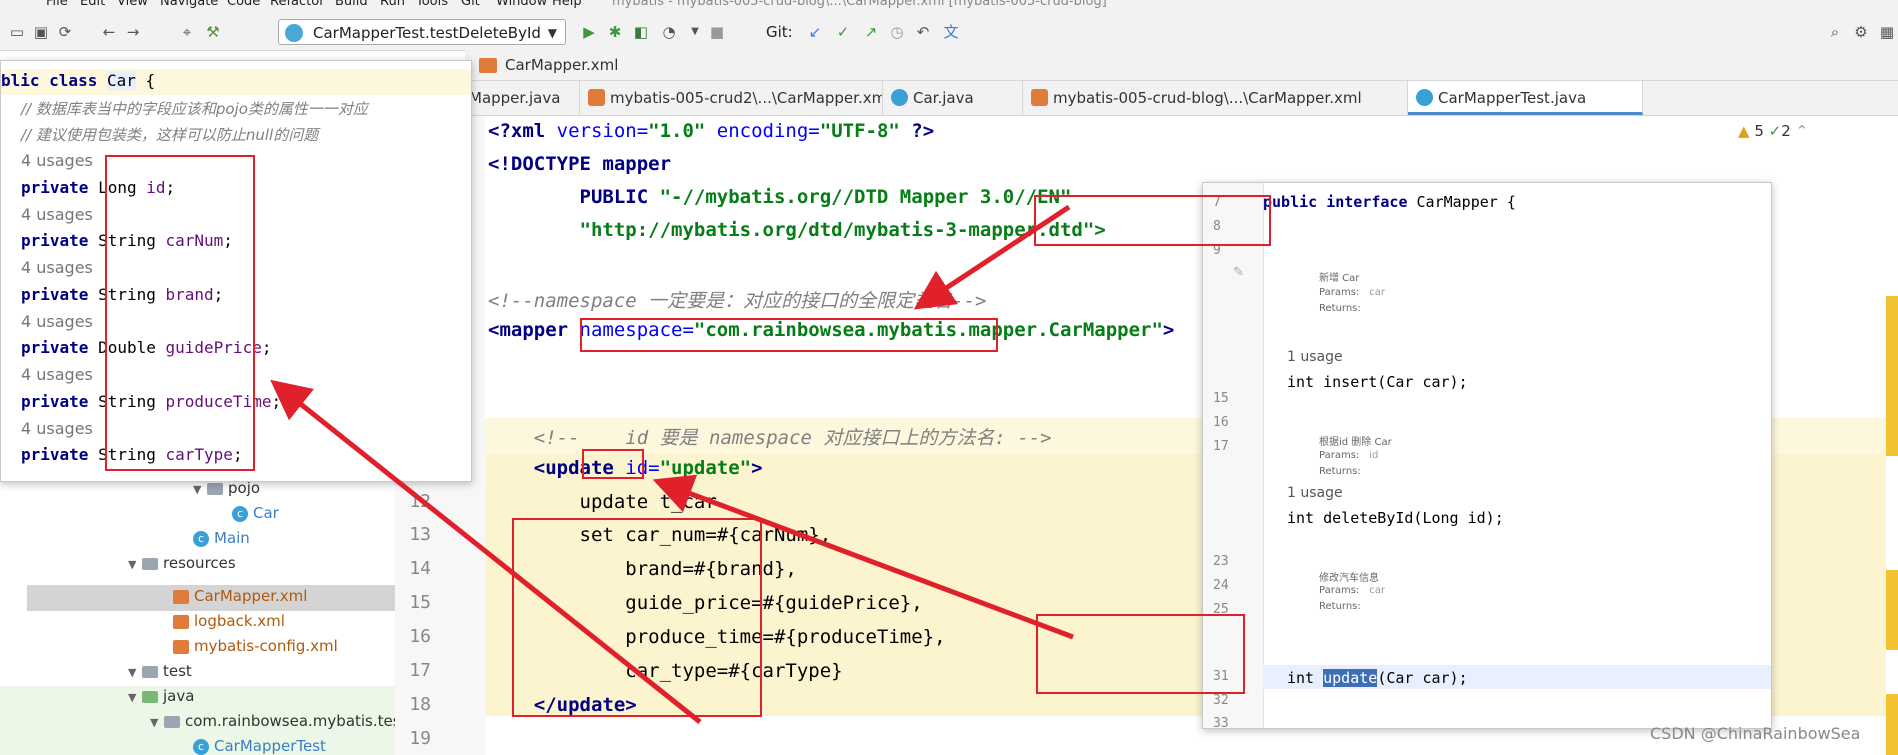  Describe the element at coordinates (486, 551) in the screenshot. I see `arrow-params-to-fields` at that location.